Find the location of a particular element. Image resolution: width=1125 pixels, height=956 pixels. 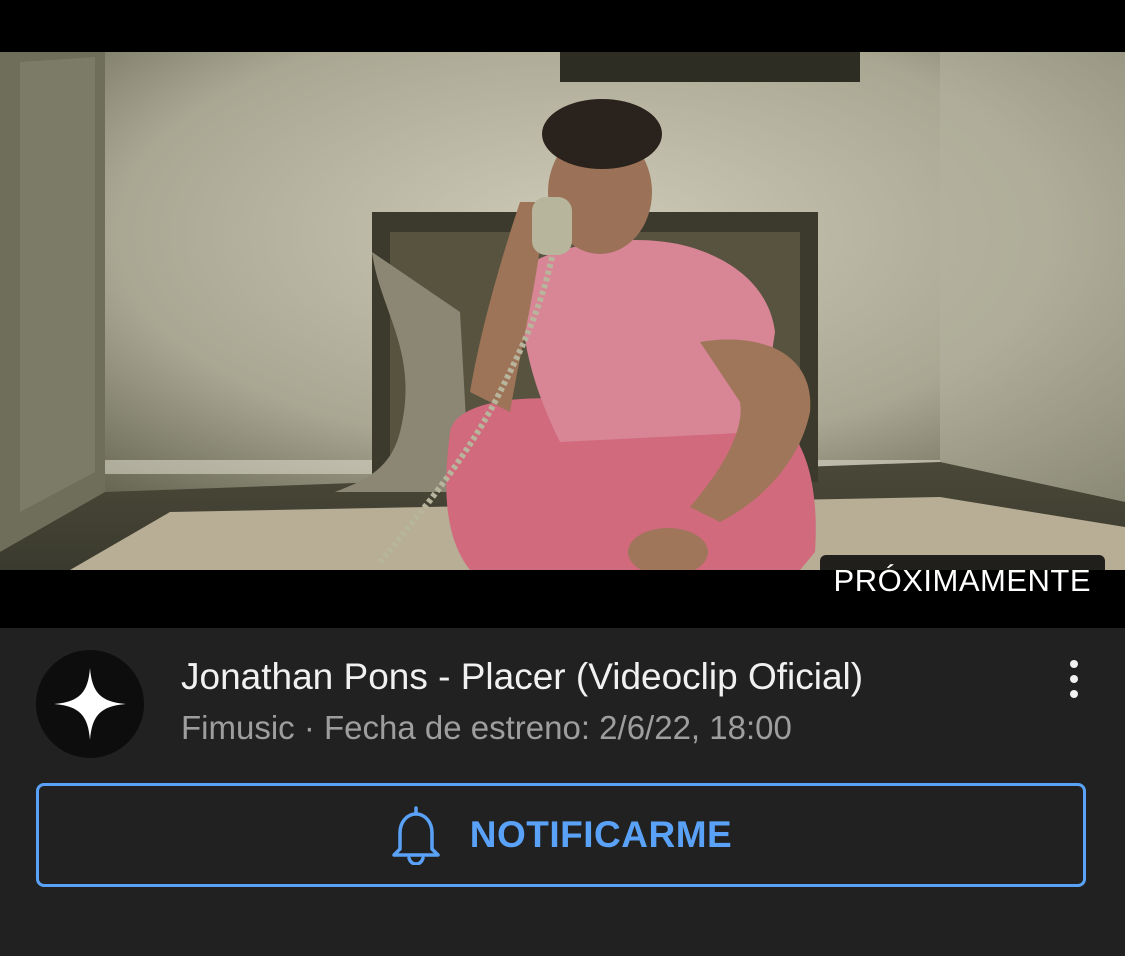

notify-me-button: NOTIFICARME is located at coordinates (561, 835).